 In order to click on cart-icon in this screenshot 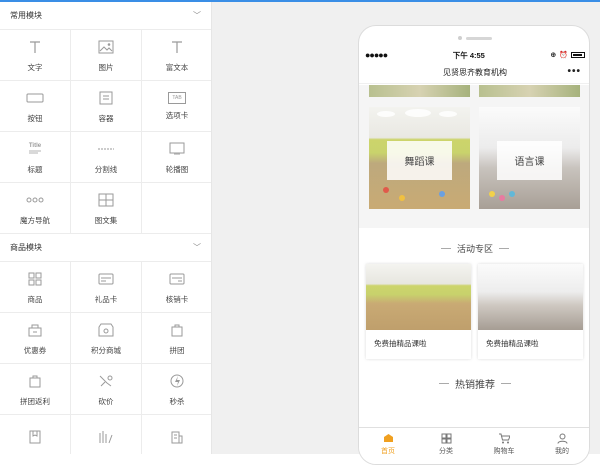, I will do `click(504, 438)`.